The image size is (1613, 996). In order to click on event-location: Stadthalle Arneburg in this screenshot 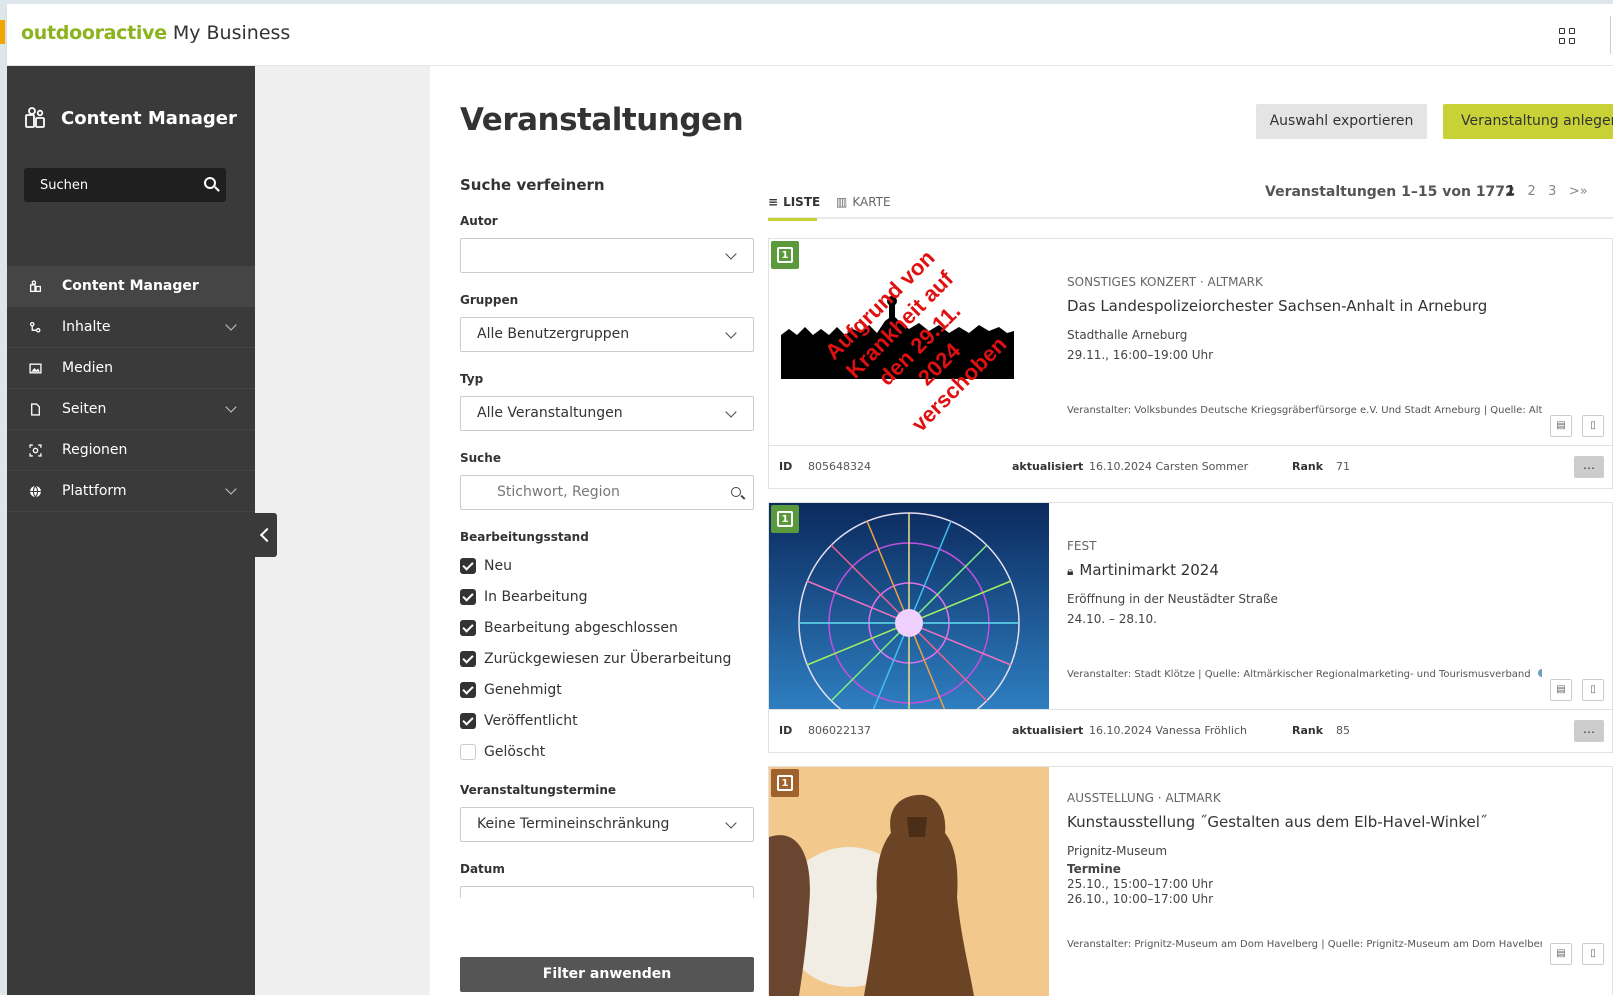, I will do `click(1127, 335)`.